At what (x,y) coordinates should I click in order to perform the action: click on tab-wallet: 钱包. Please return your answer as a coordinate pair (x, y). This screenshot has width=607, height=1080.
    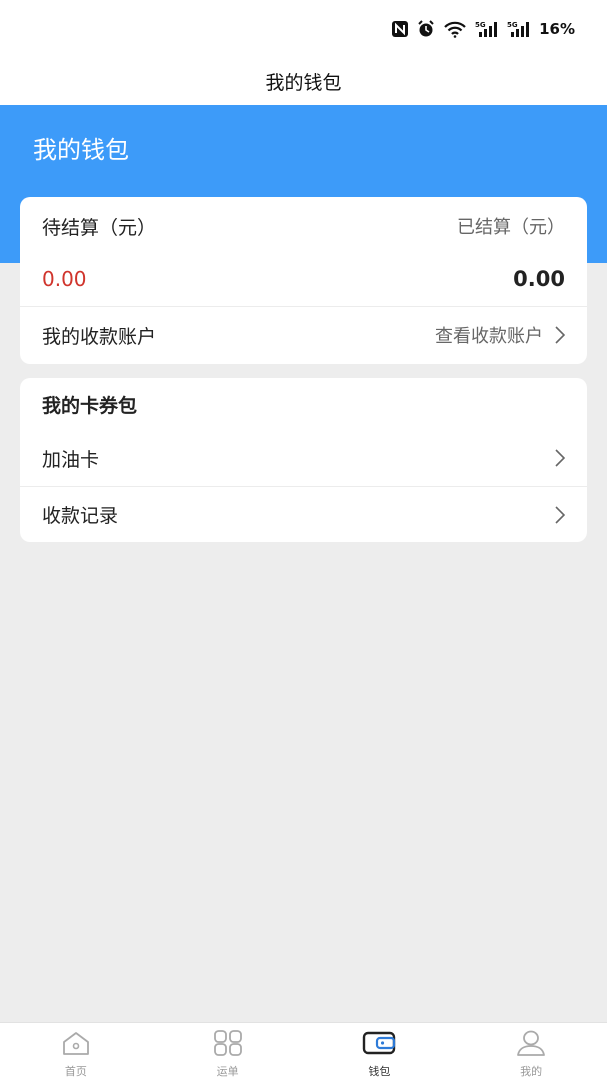
    Looking at the image, I should click on (380, 1051).